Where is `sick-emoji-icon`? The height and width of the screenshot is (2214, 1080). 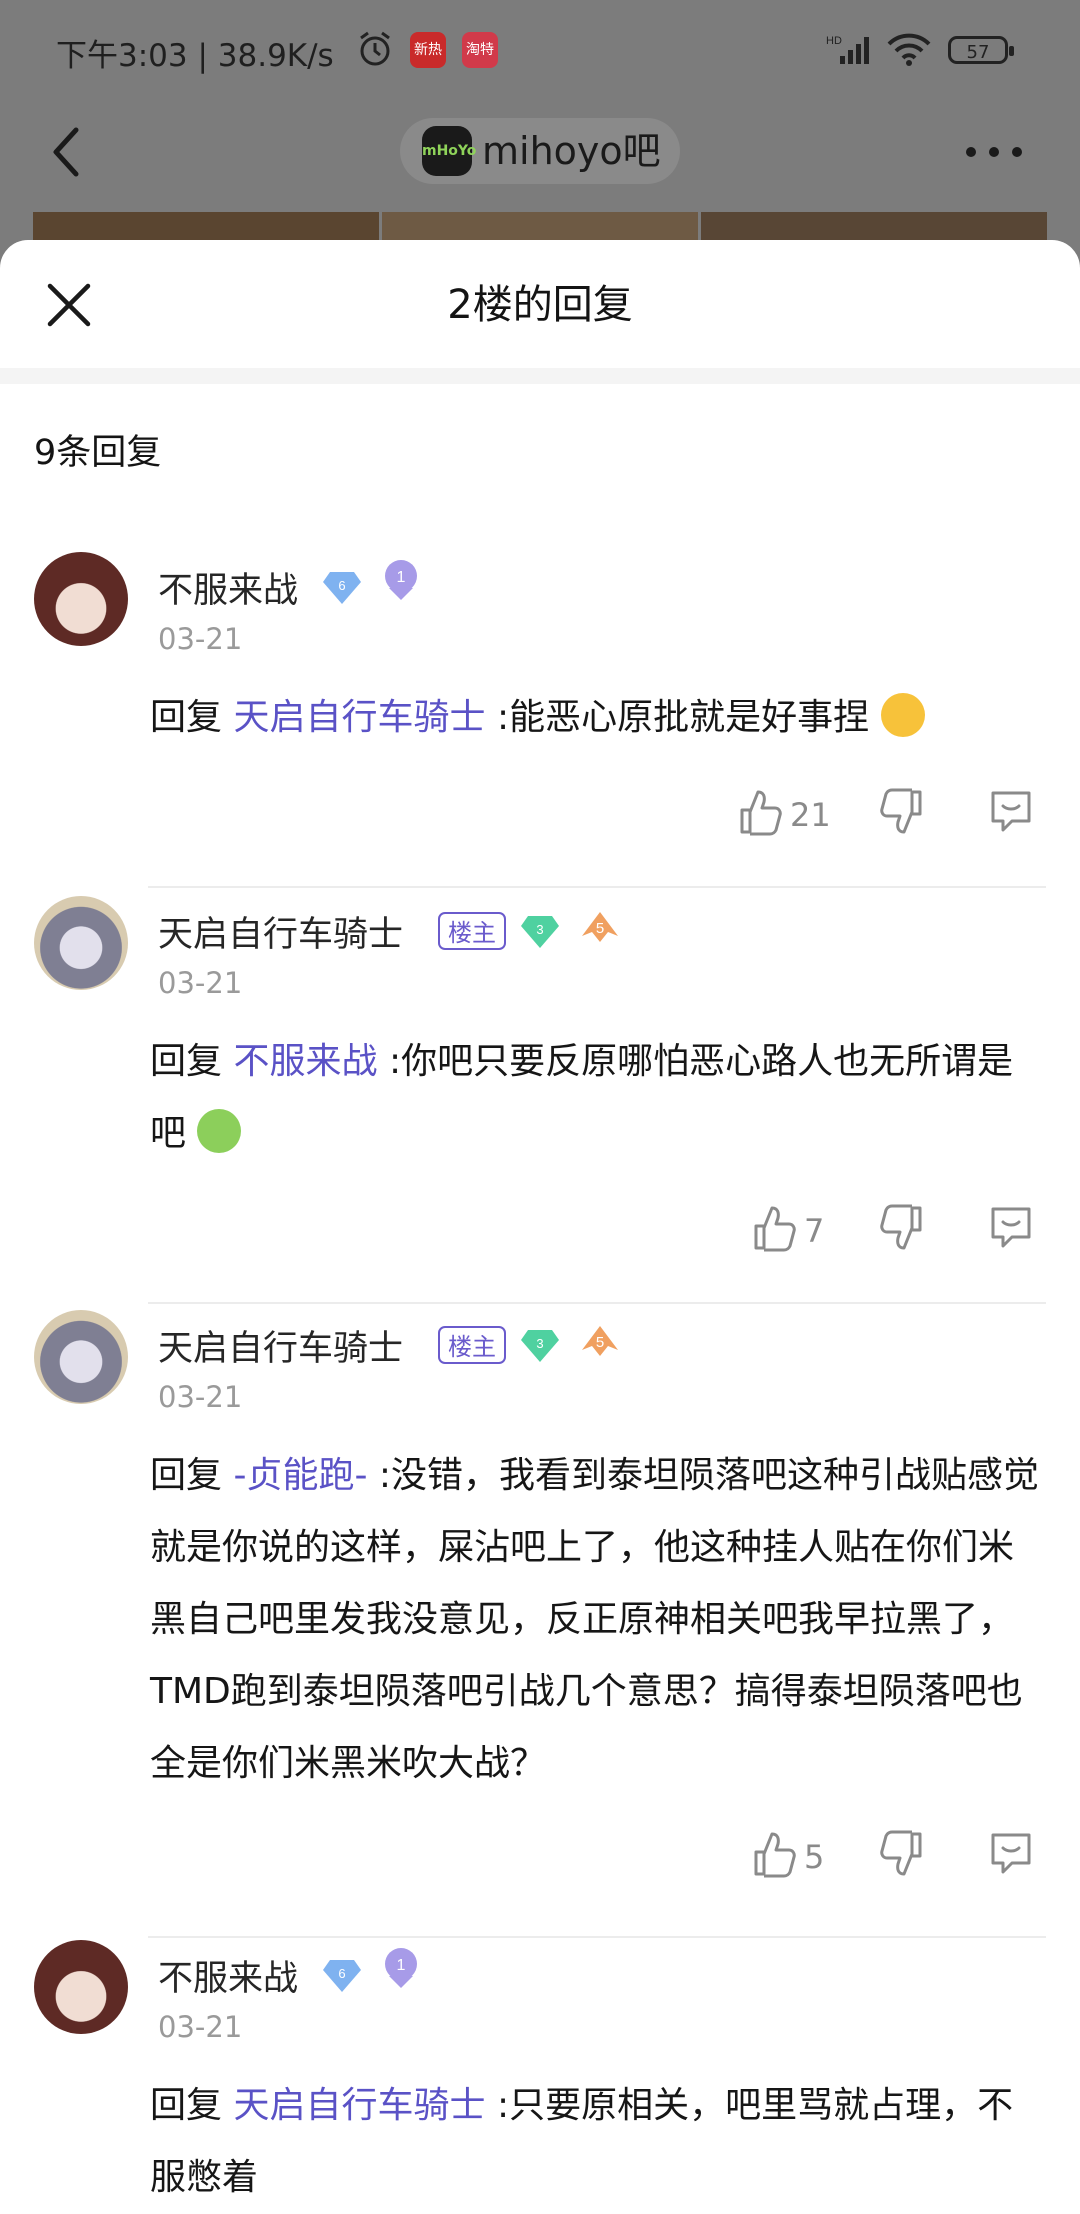 sick-emoji-icon is located at coordinates (219, 1131).